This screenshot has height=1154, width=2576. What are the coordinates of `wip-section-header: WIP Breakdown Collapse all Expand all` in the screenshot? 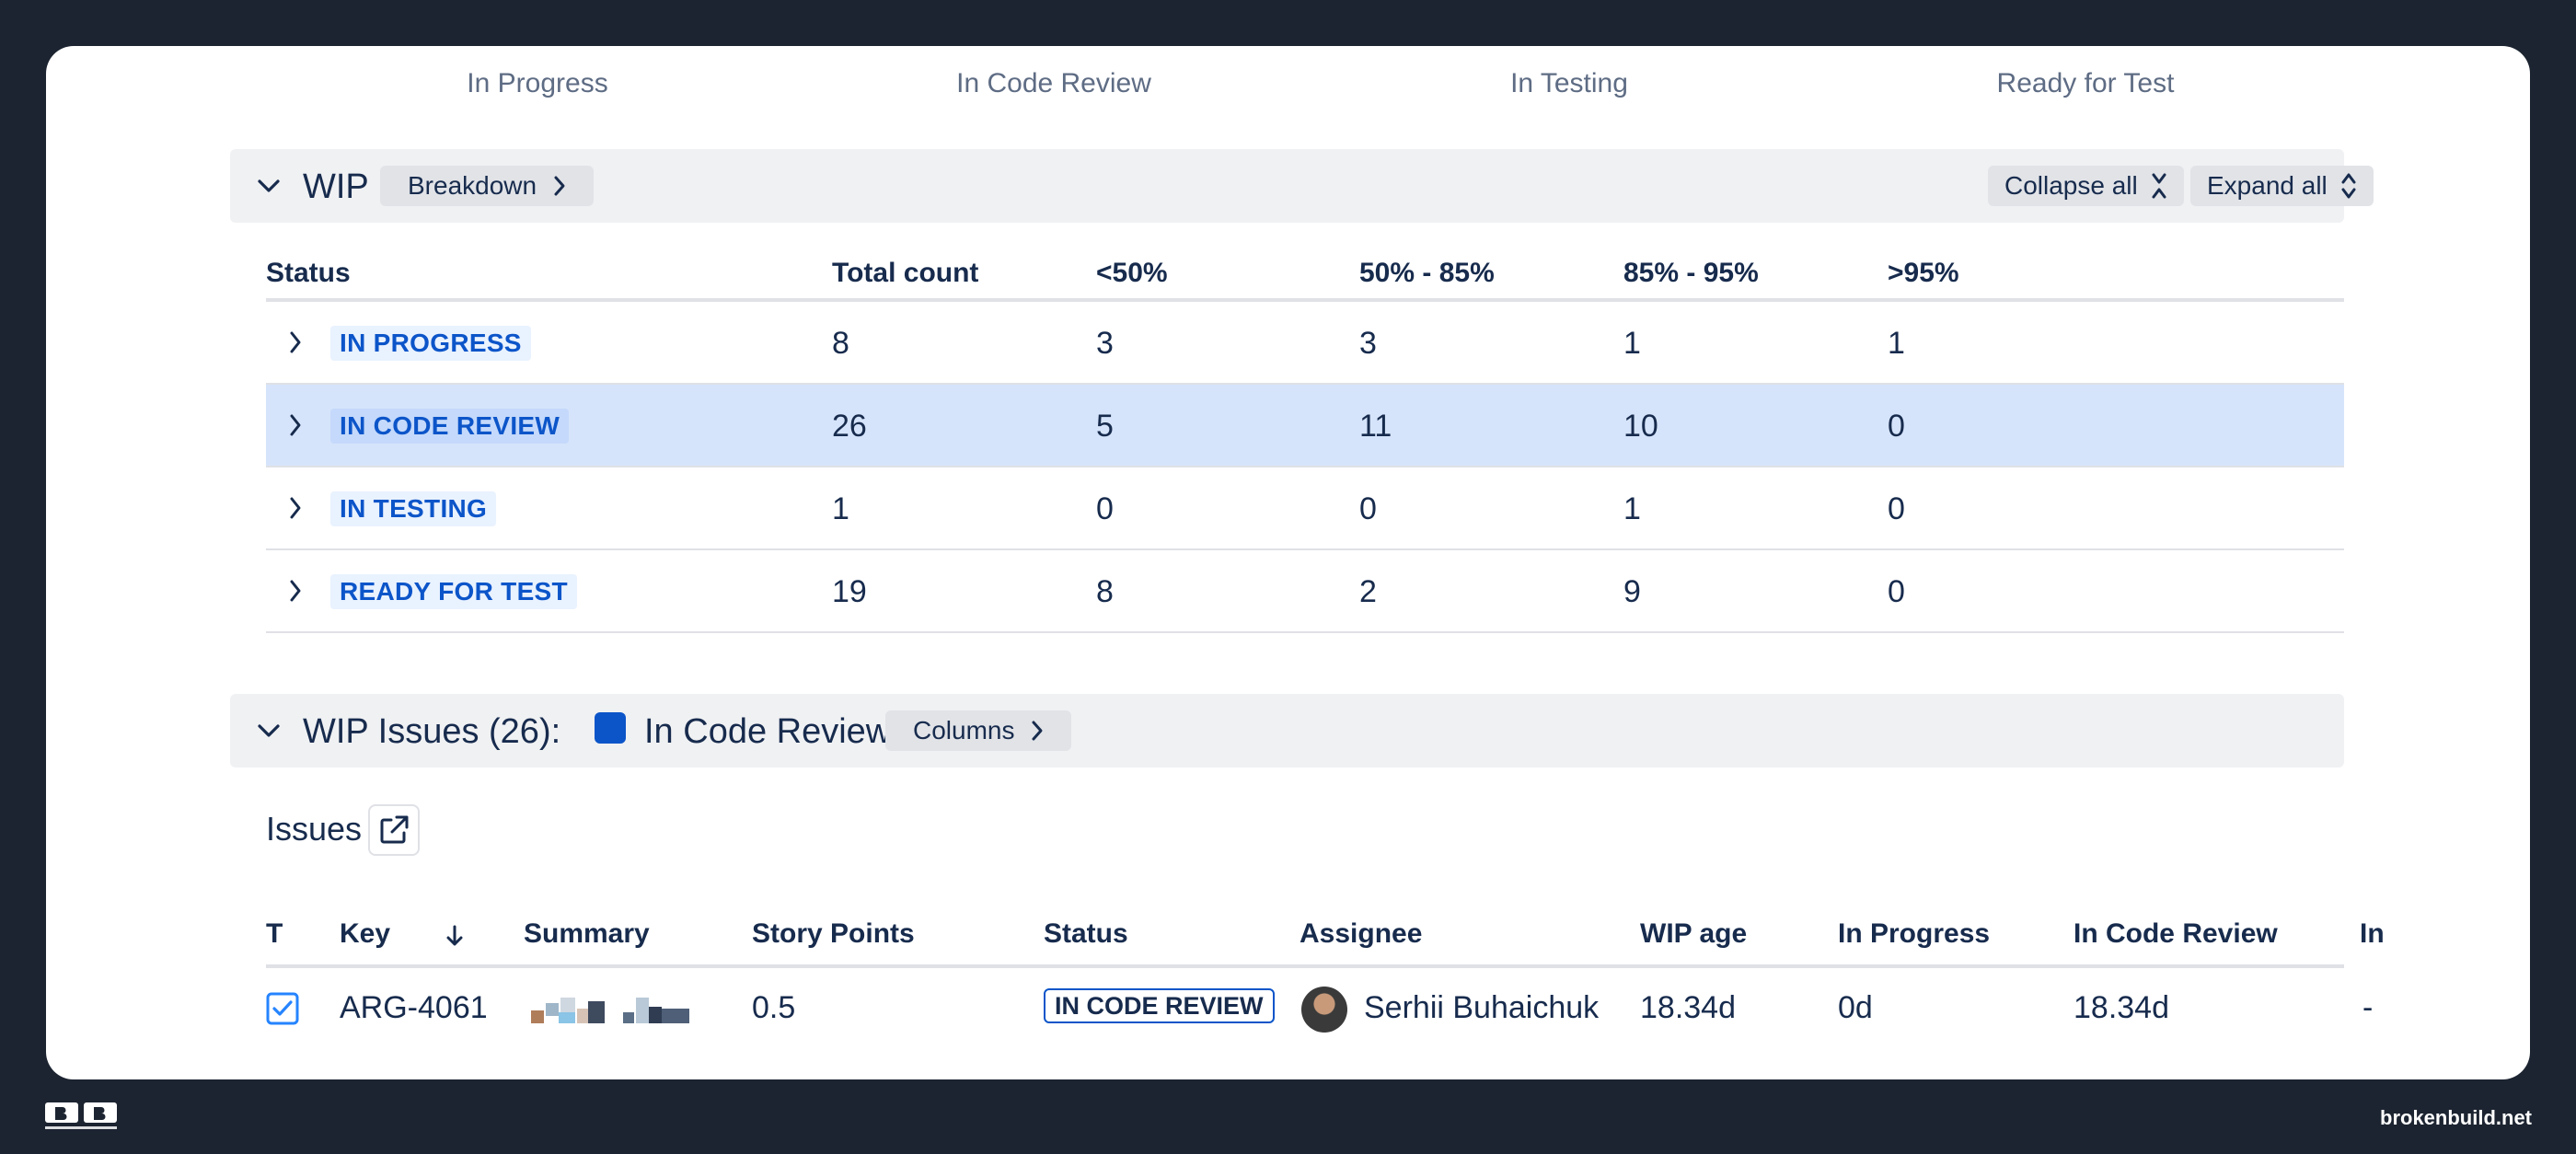 It's located at (1302, 186).